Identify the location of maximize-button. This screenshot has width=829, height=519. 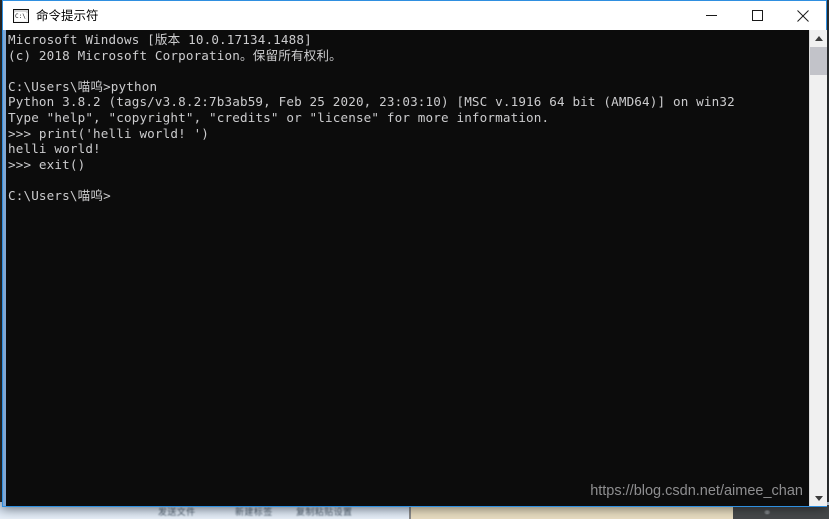
(757, 15).